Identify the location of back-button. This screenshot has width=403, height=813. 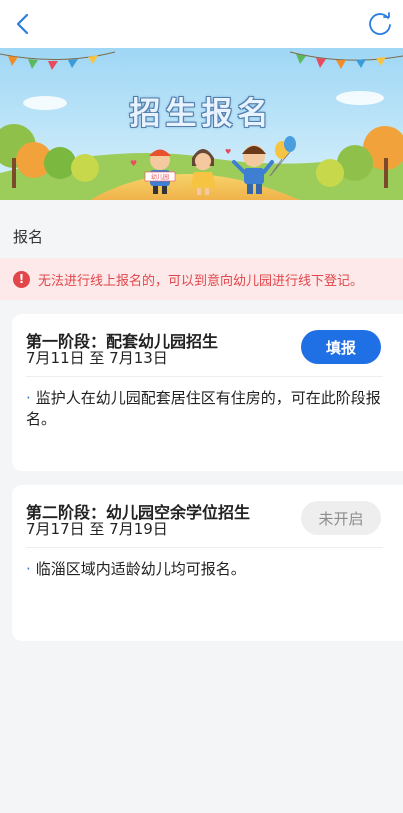
(24, 24).